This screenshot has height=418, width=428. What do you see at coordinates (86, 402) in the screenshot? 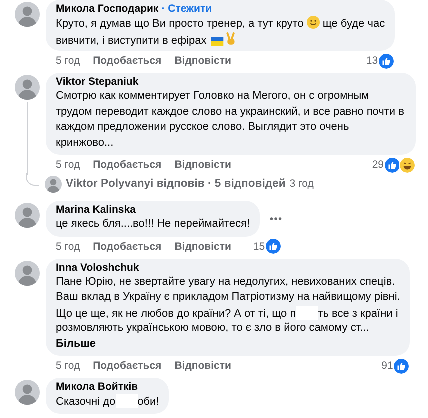
I see `comment-text: Сказочні до` at bounding box center [86, 402].